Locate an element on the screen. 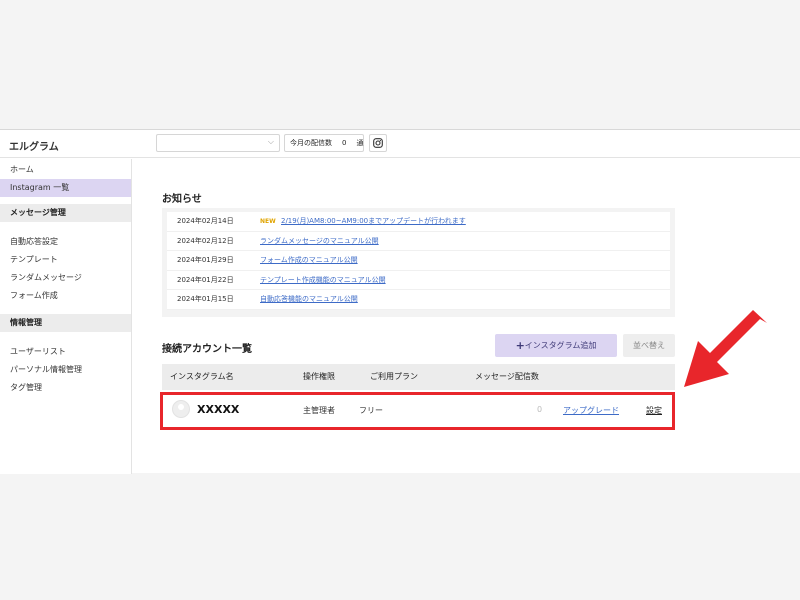  col-role: 操作権限 is located at coordinates (319, 376).